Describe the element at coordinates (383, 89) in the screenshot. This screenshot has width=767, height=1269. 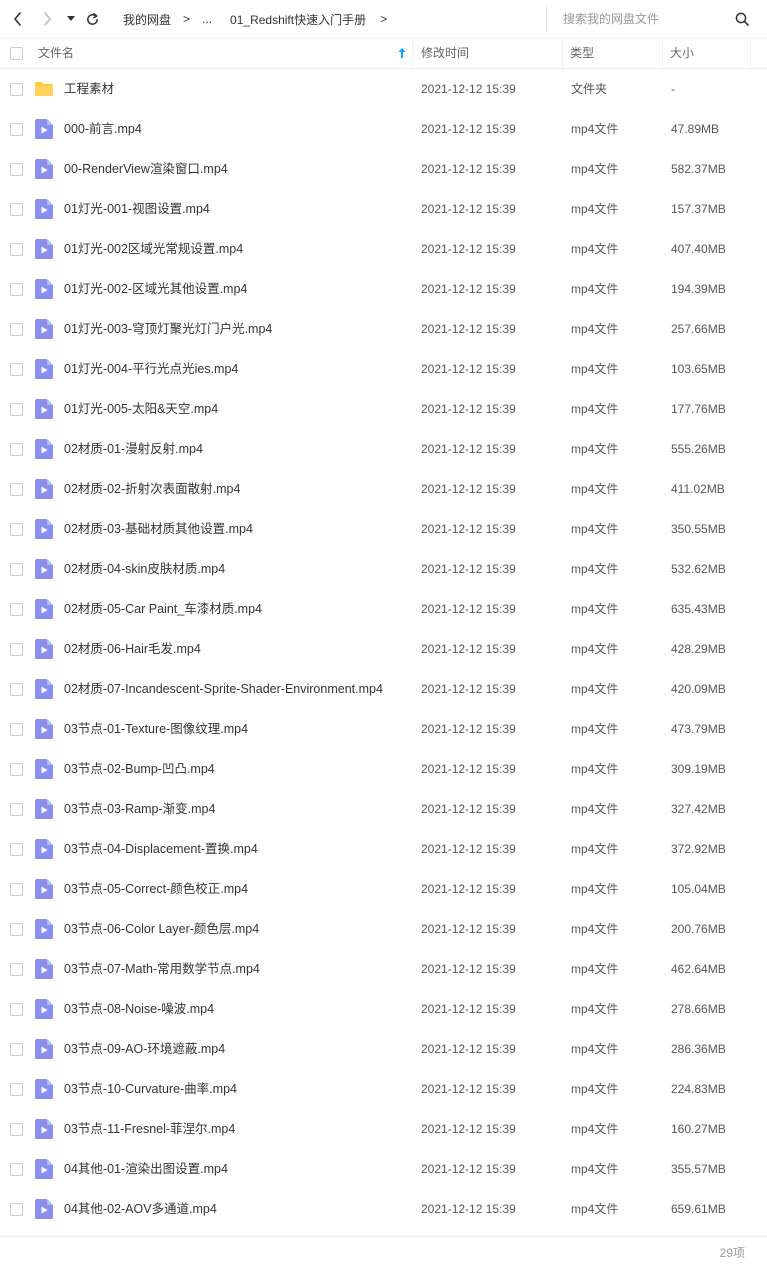
I see `table-row: 工程素材 2021-12-12 15:39 文件夹 -` at that location.